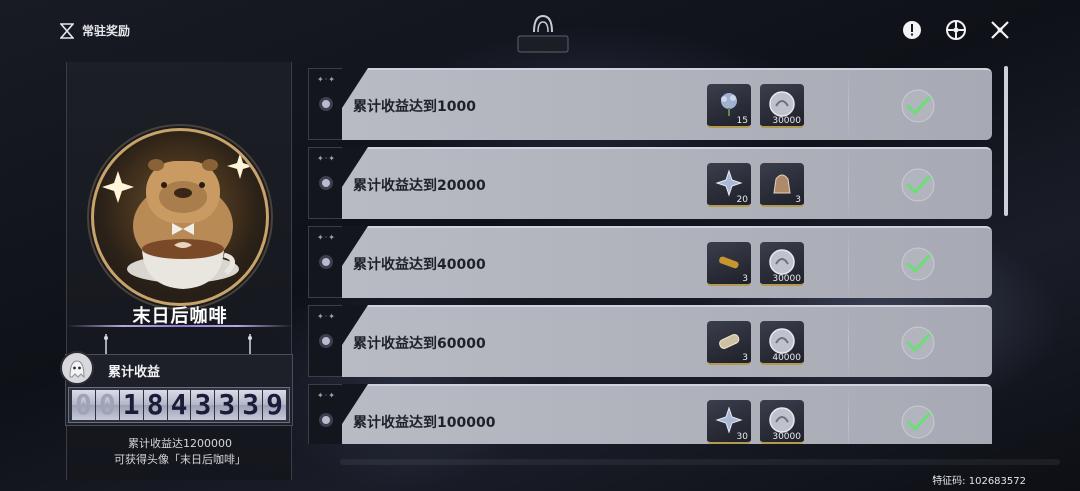  I want to click on reward-card: 累计收益达到60000 3 40000, so click(667, 342).